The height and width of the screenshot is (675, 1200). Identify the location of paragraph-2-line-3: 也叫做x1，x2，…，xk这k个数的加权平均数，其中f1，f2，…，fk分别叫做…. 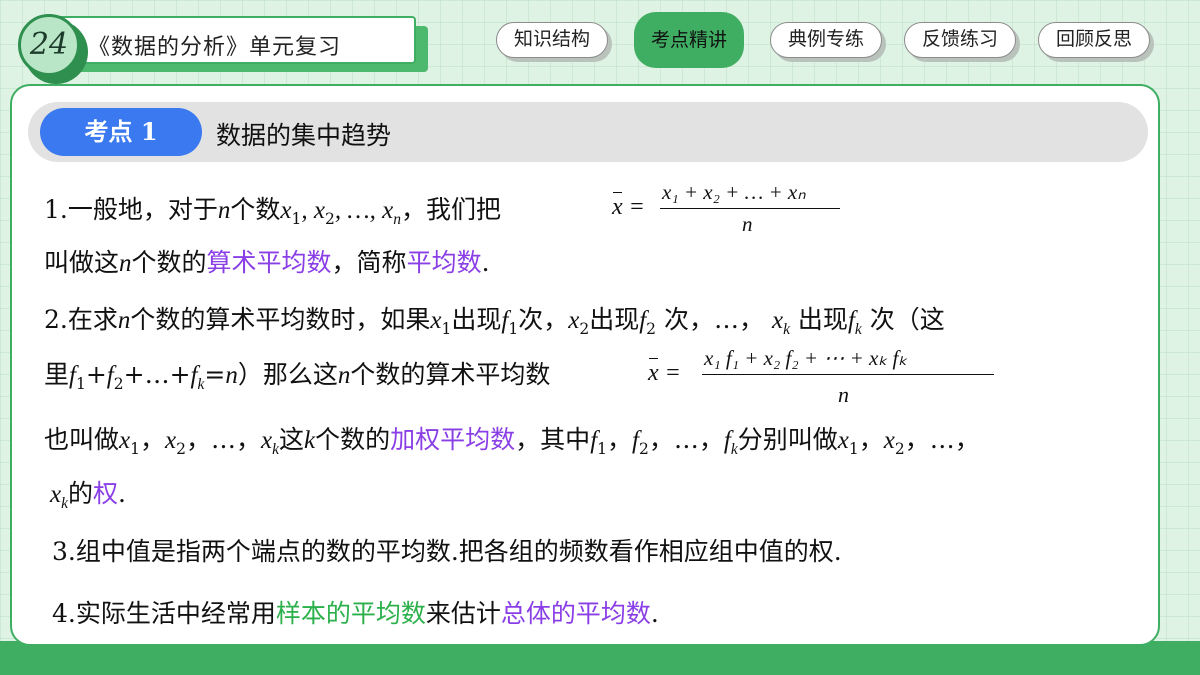
(512, 441).